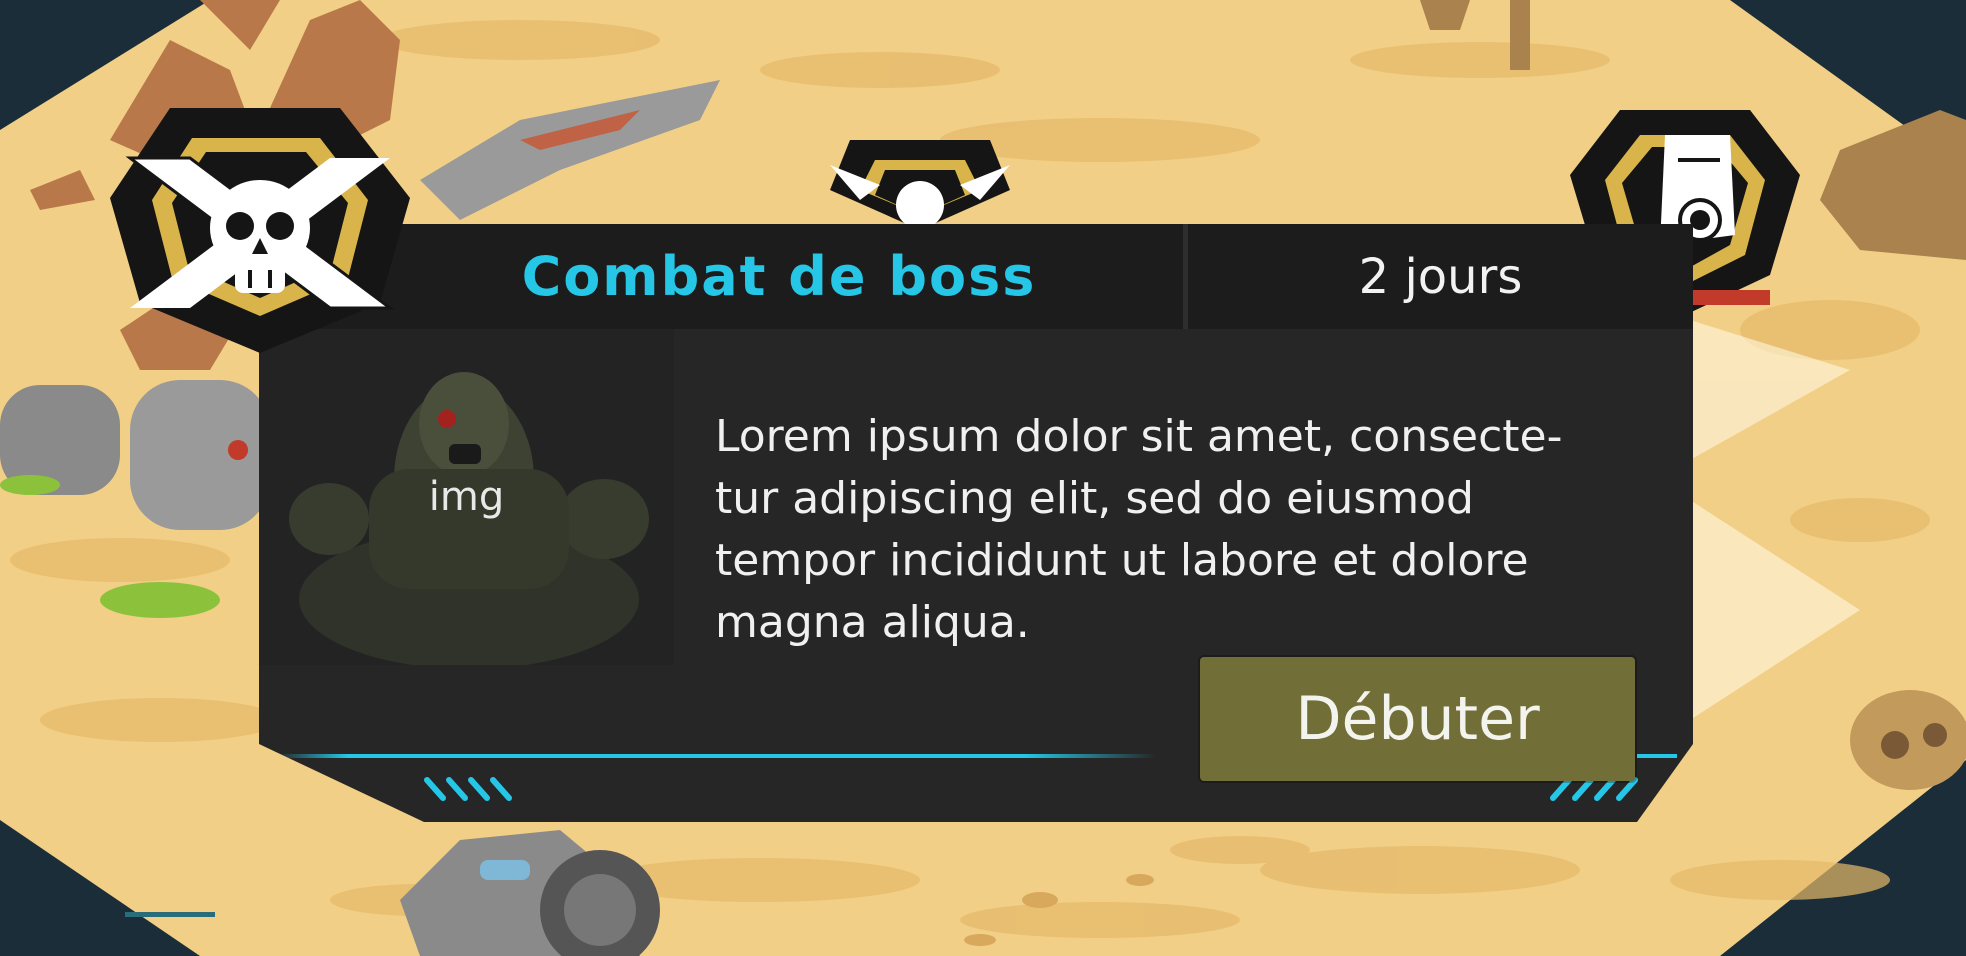 The image size is (1966, 956). What do you see at coordinates (779, 276) in the screenshot?
I see `event-title: Combat de boss` at bounding box center [779, 276].